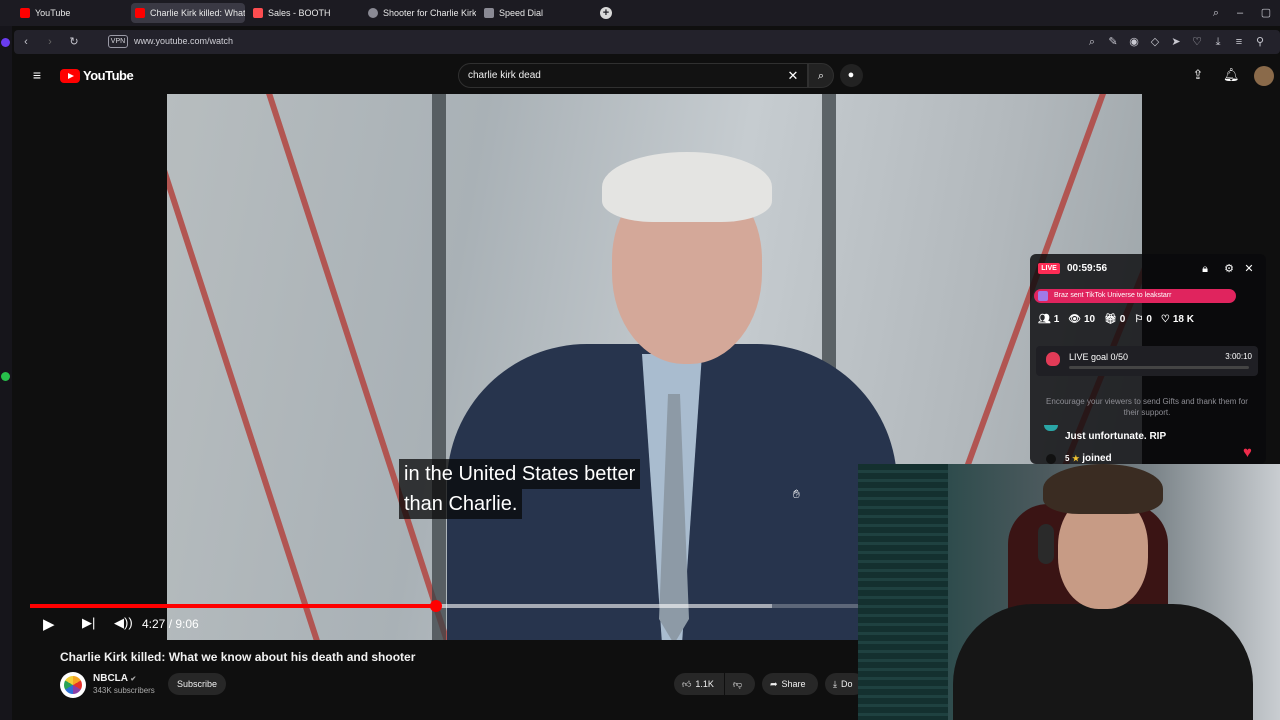  Describe the element at coordinates (793, 75) in the screenshot. I see `clear-search-icon: ✕` at that location.